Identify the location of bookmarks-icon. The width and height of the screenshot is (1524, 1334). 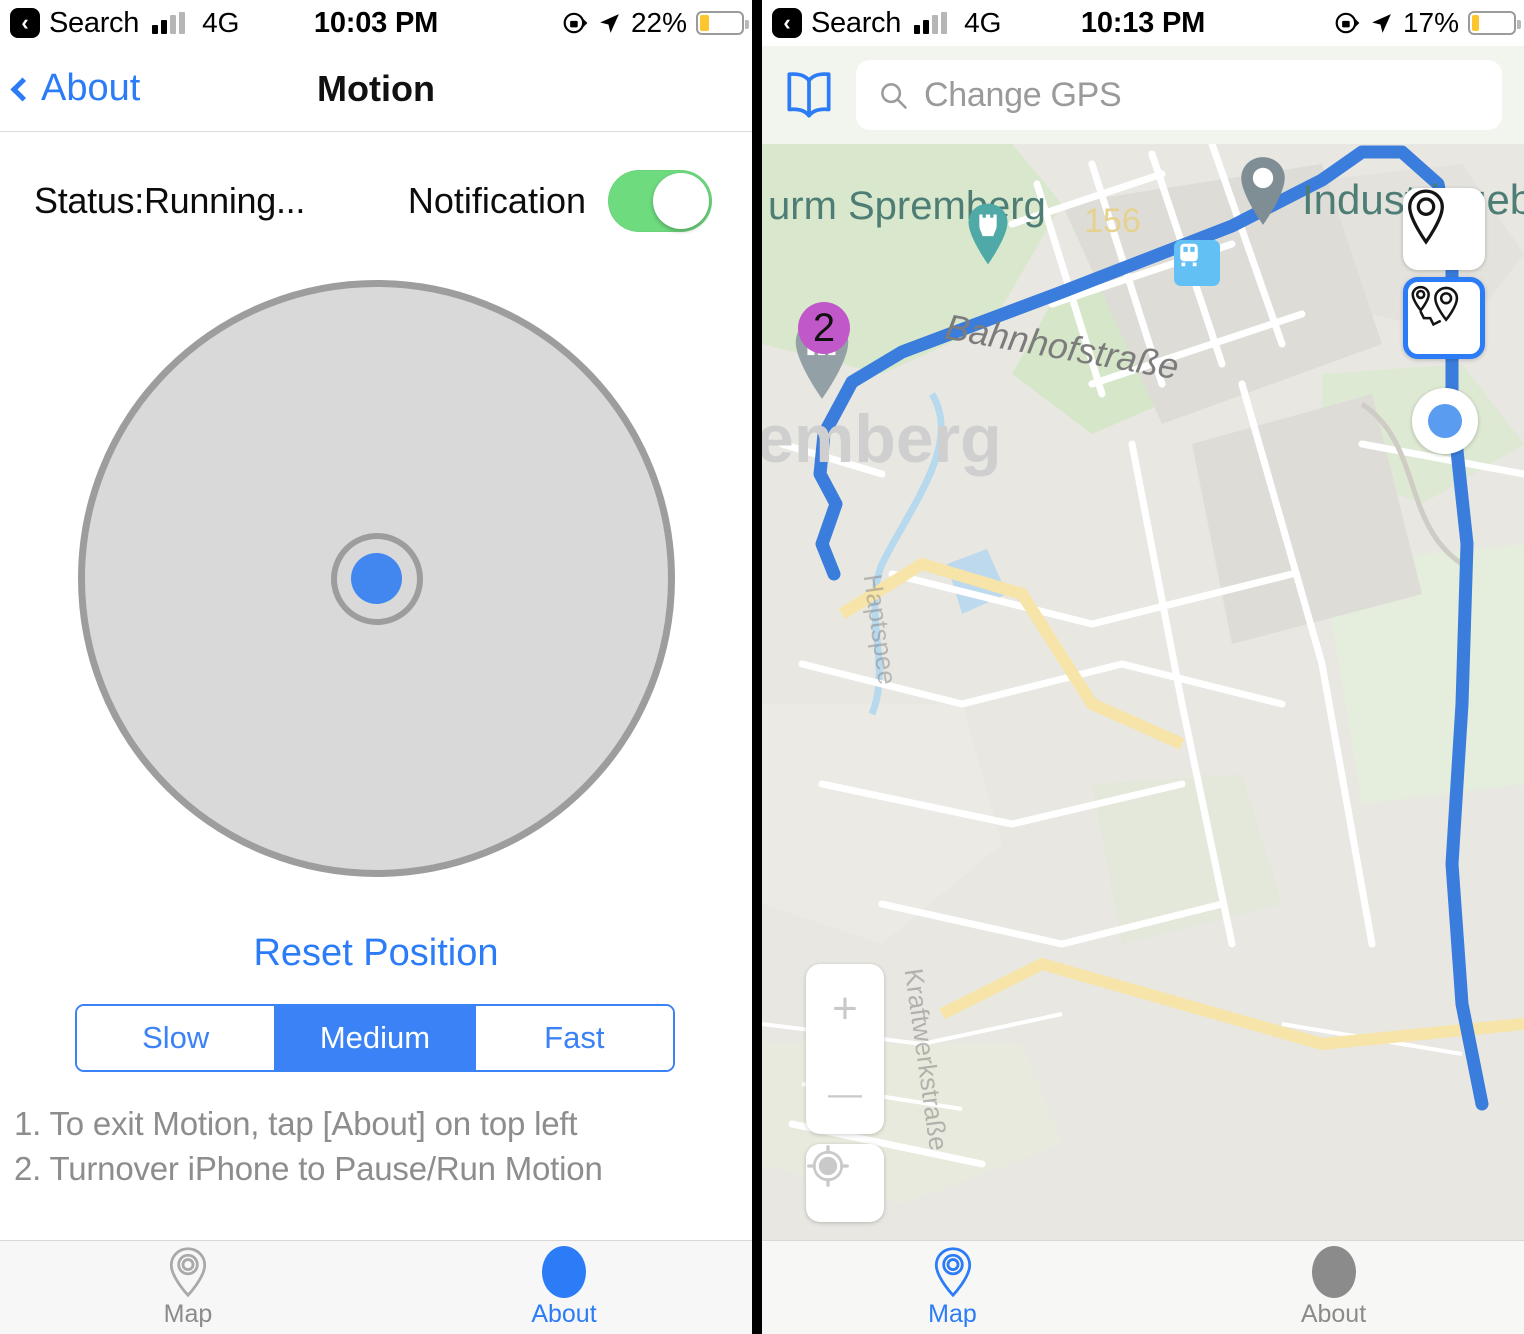
(809, 95).